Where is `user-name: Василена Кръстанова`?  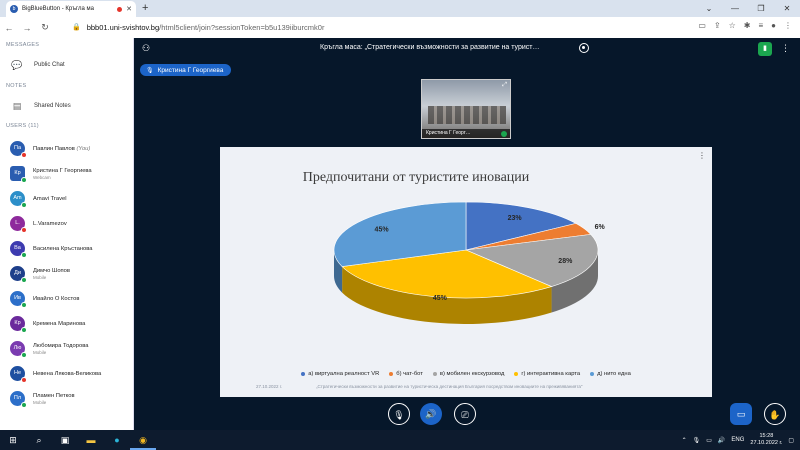
user-name: Василена Кръстанова is located at coordinates (62, 249).